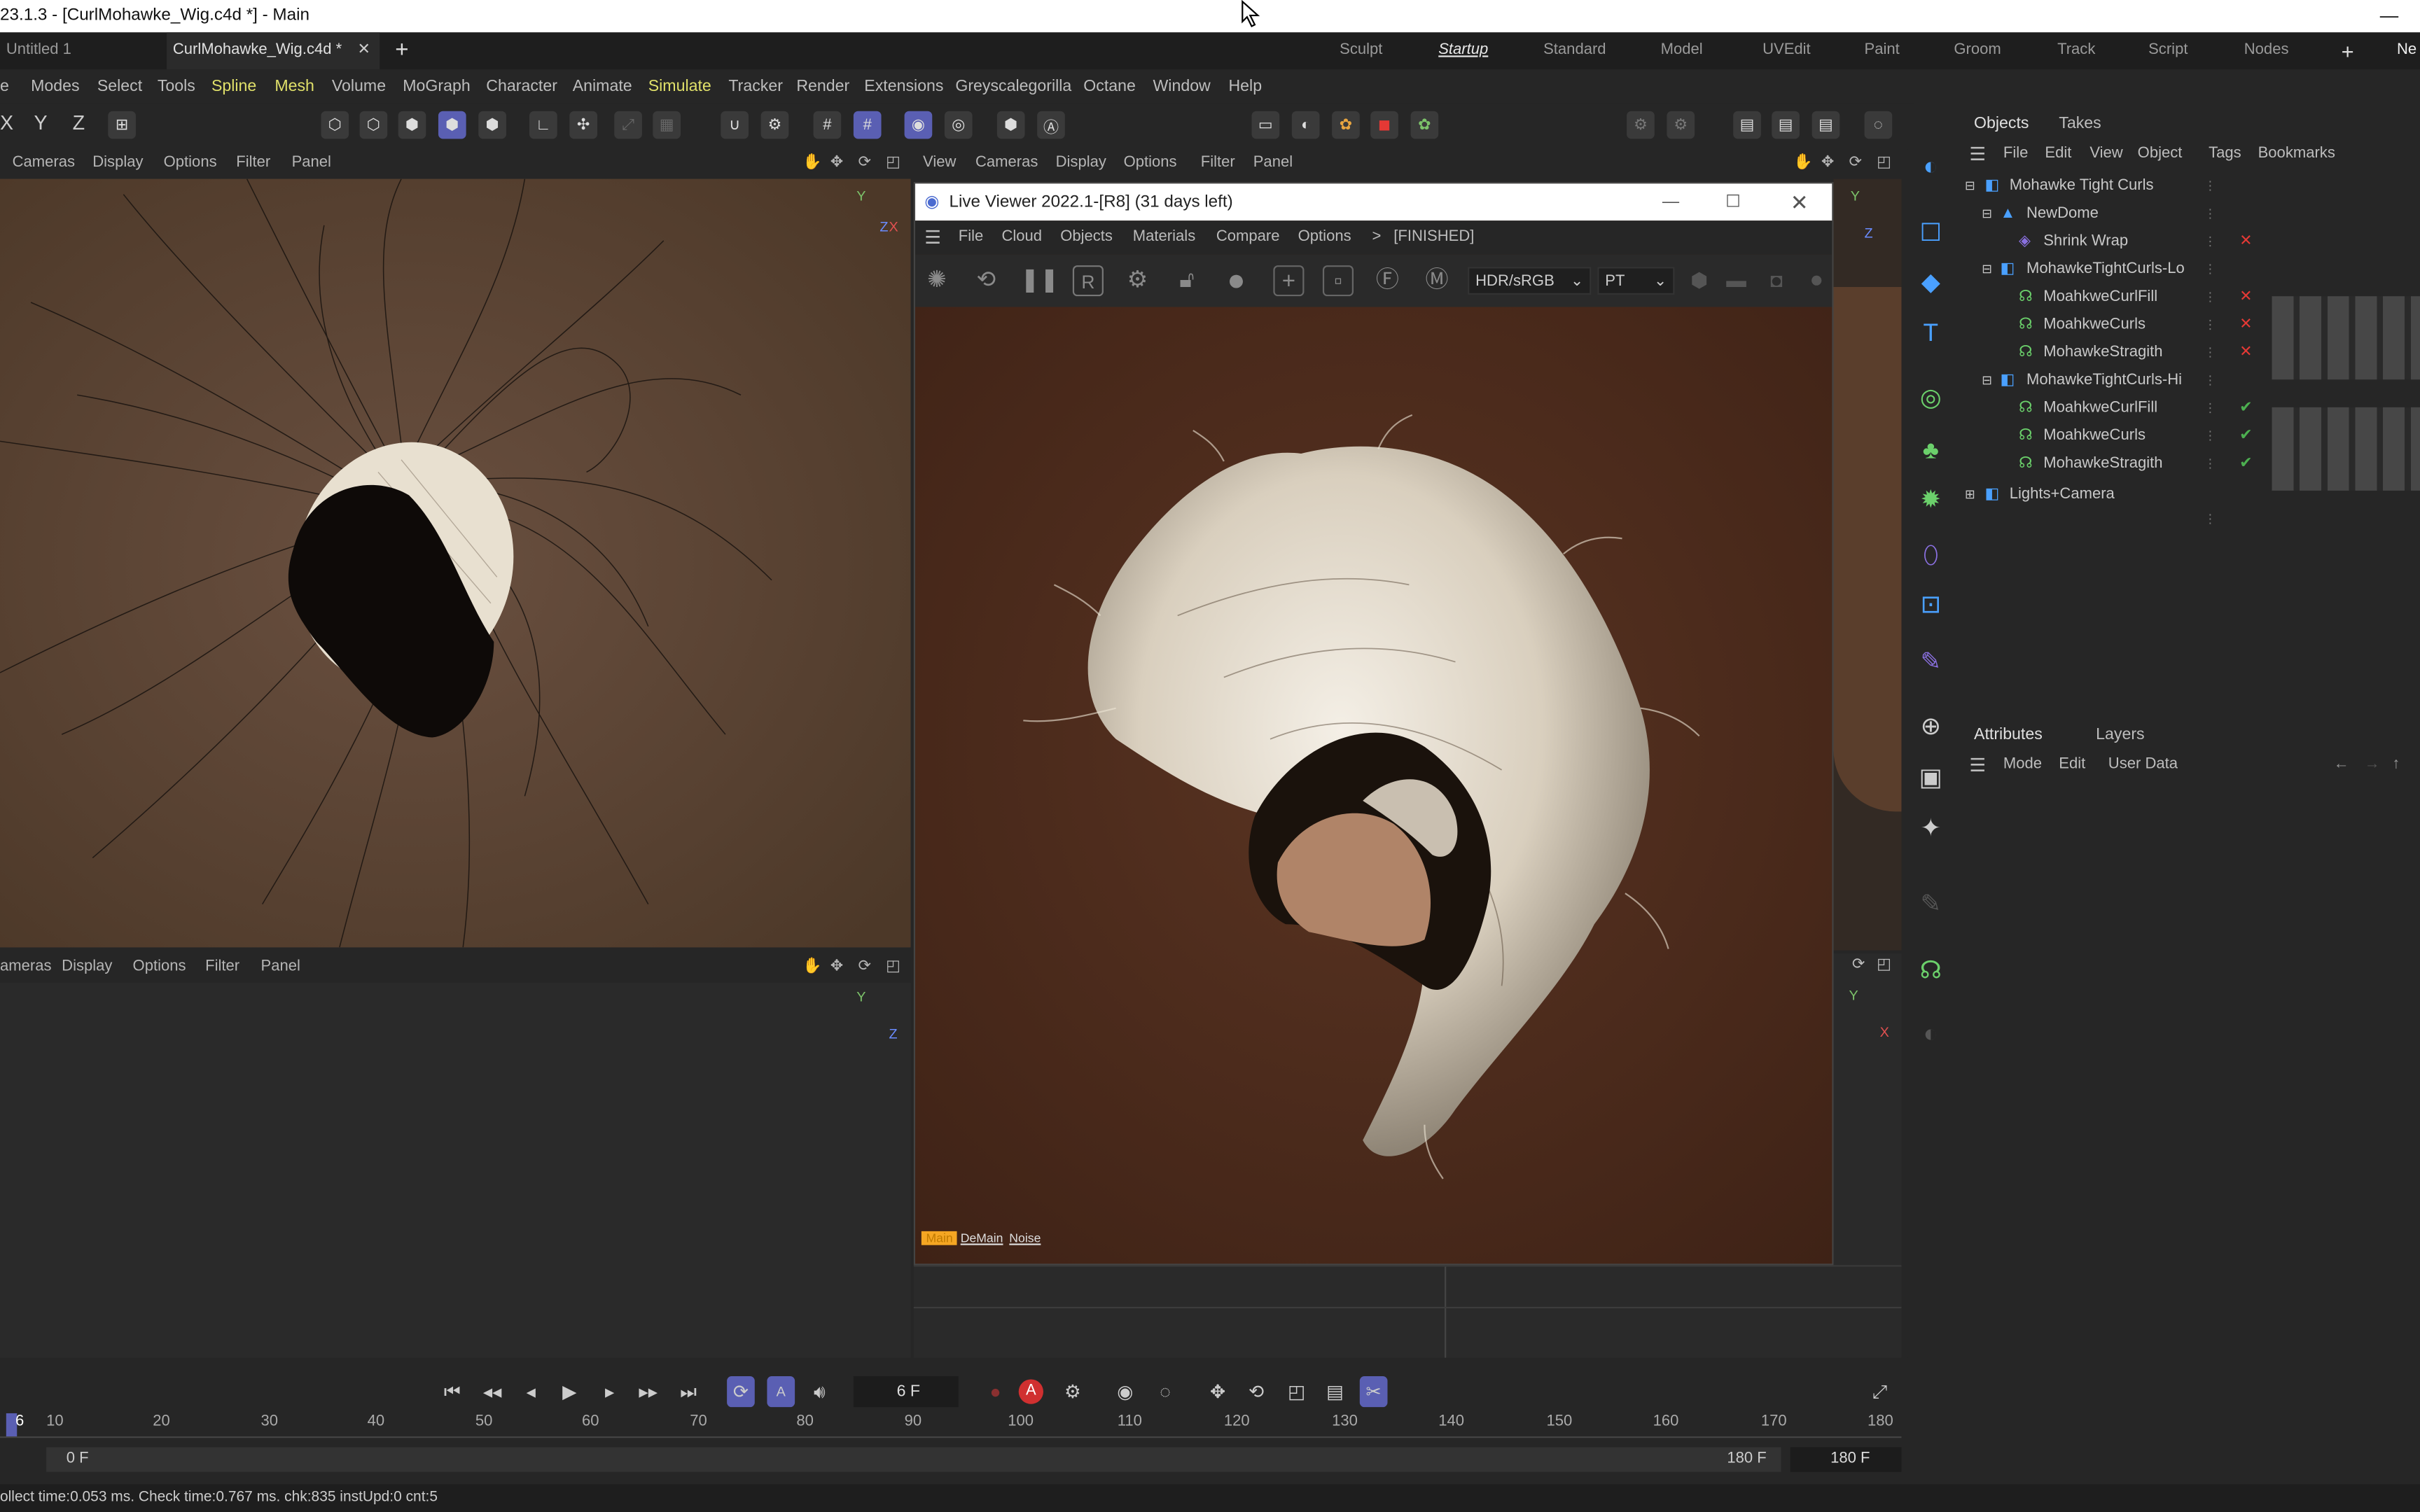  I want to click on pan-icon: ✋, so click(812, 164).